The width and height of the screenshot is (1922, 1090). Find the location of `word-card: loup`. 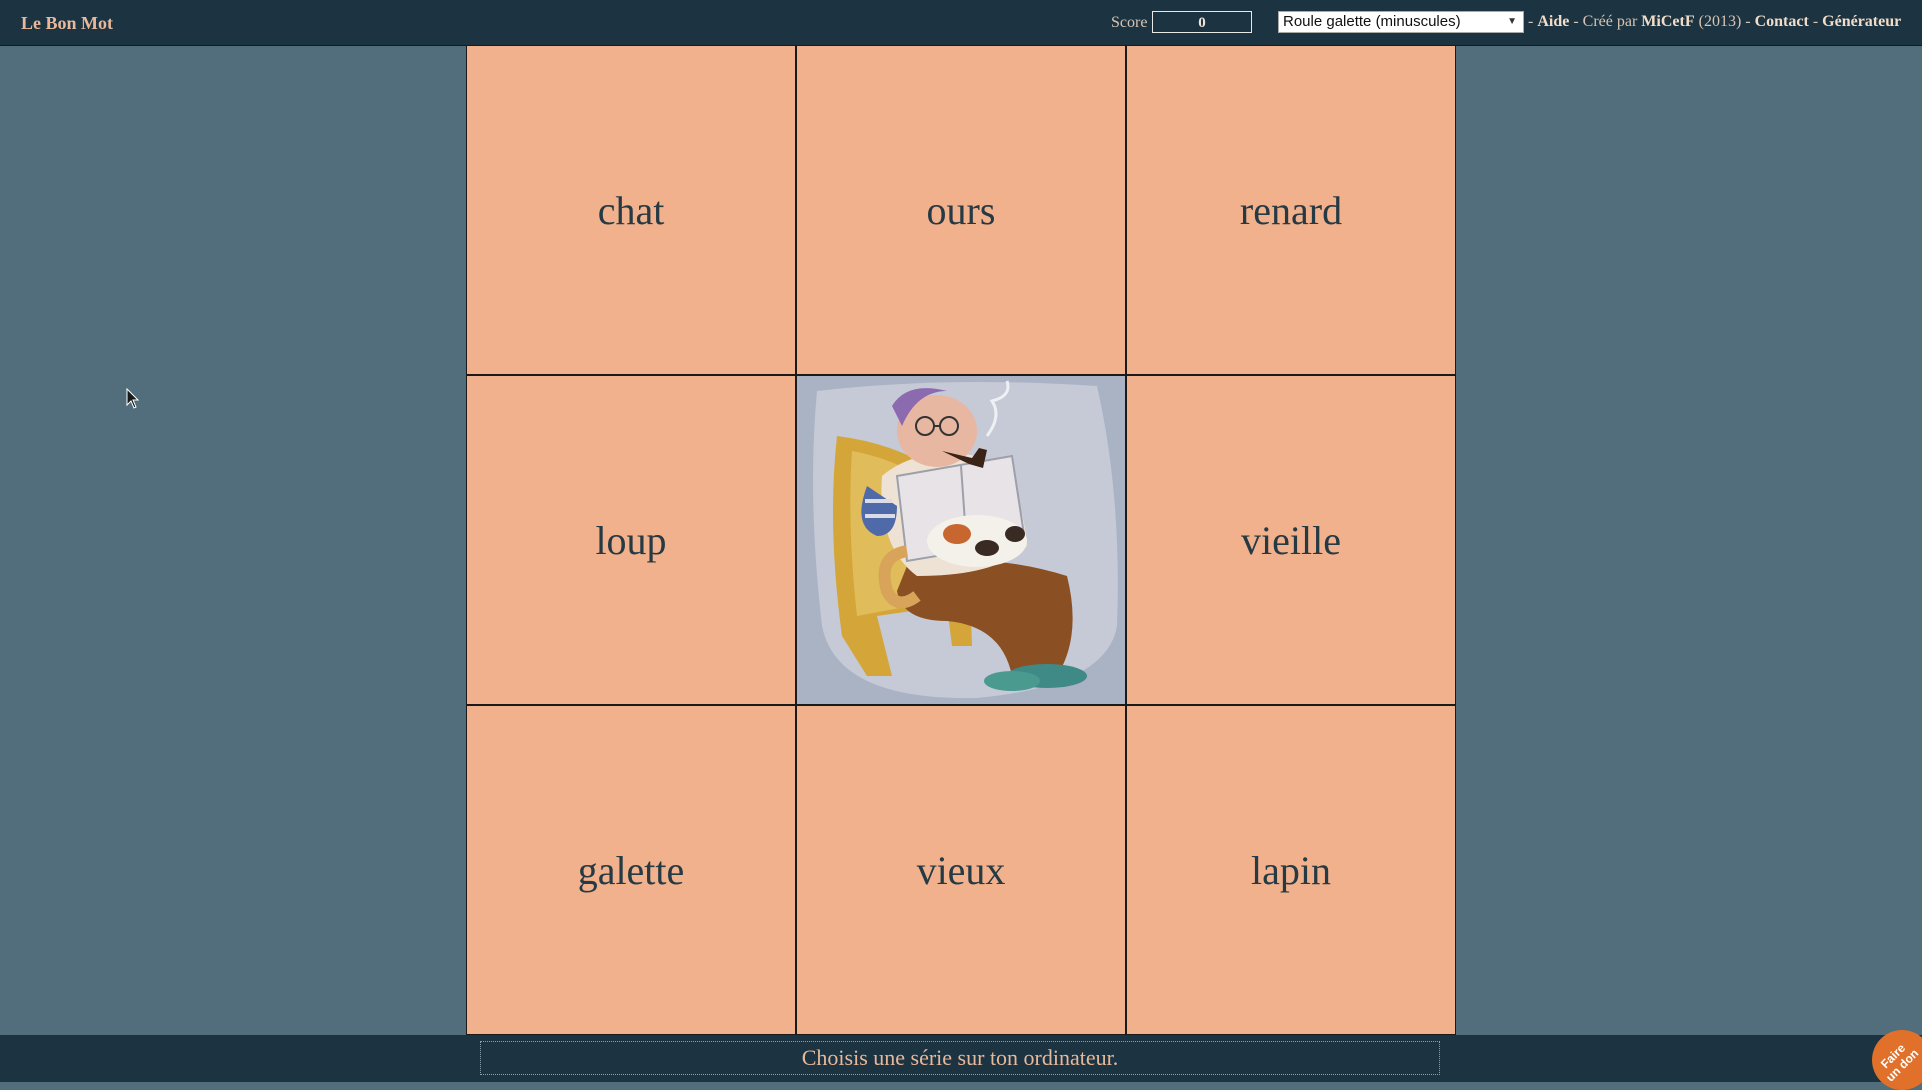

word-card: loup is located at coordinates (631, 540).